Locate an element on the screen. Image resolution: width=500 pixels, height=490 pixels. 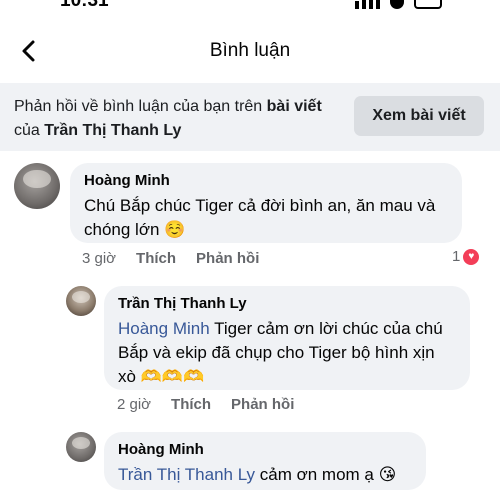
view-post-button: Xem bài viết is located at coordinates (419, 116).